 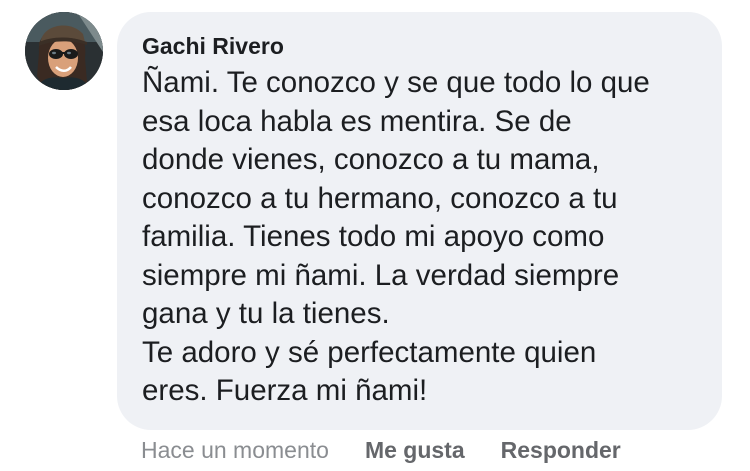 I want to click on like-button: Me gusta, so click(x=415, y=450).